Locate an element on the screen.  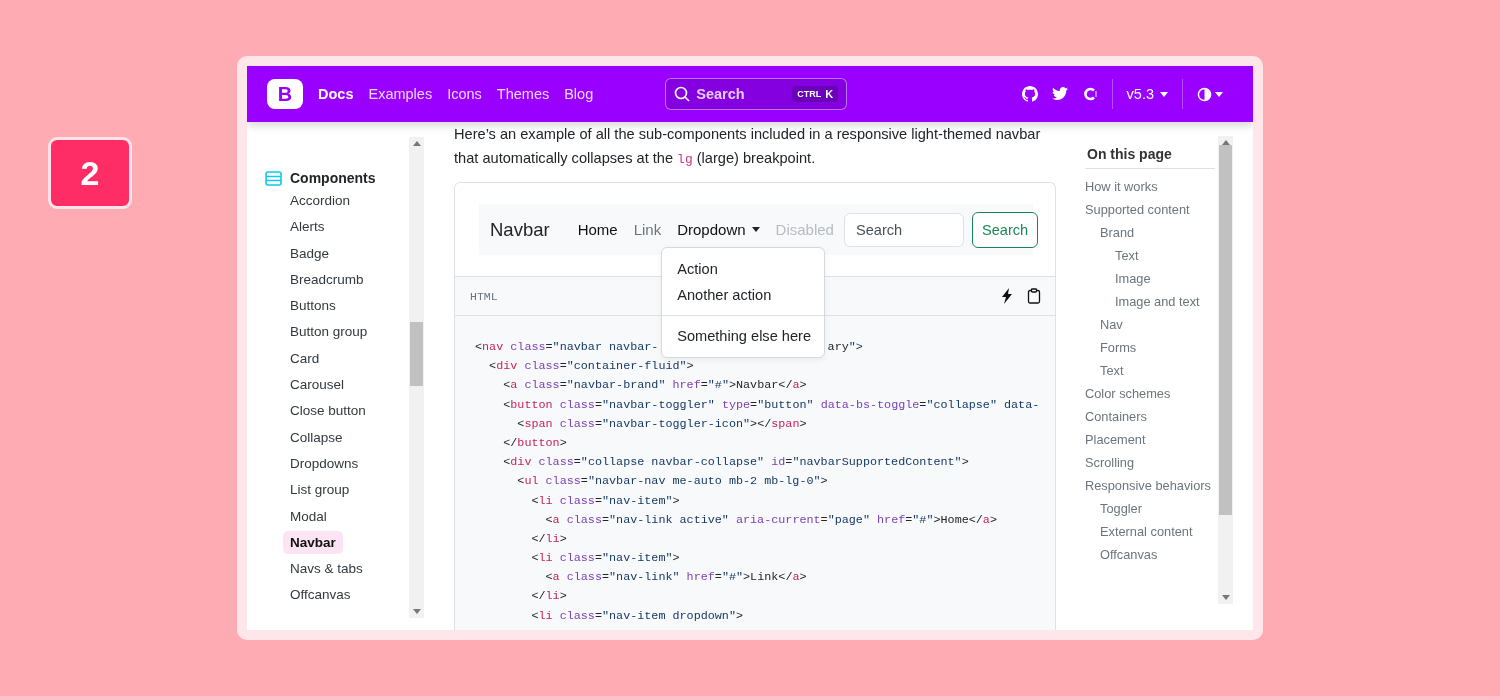
toc-link: Responsive behaviors is located at coordinates (1150, 485).